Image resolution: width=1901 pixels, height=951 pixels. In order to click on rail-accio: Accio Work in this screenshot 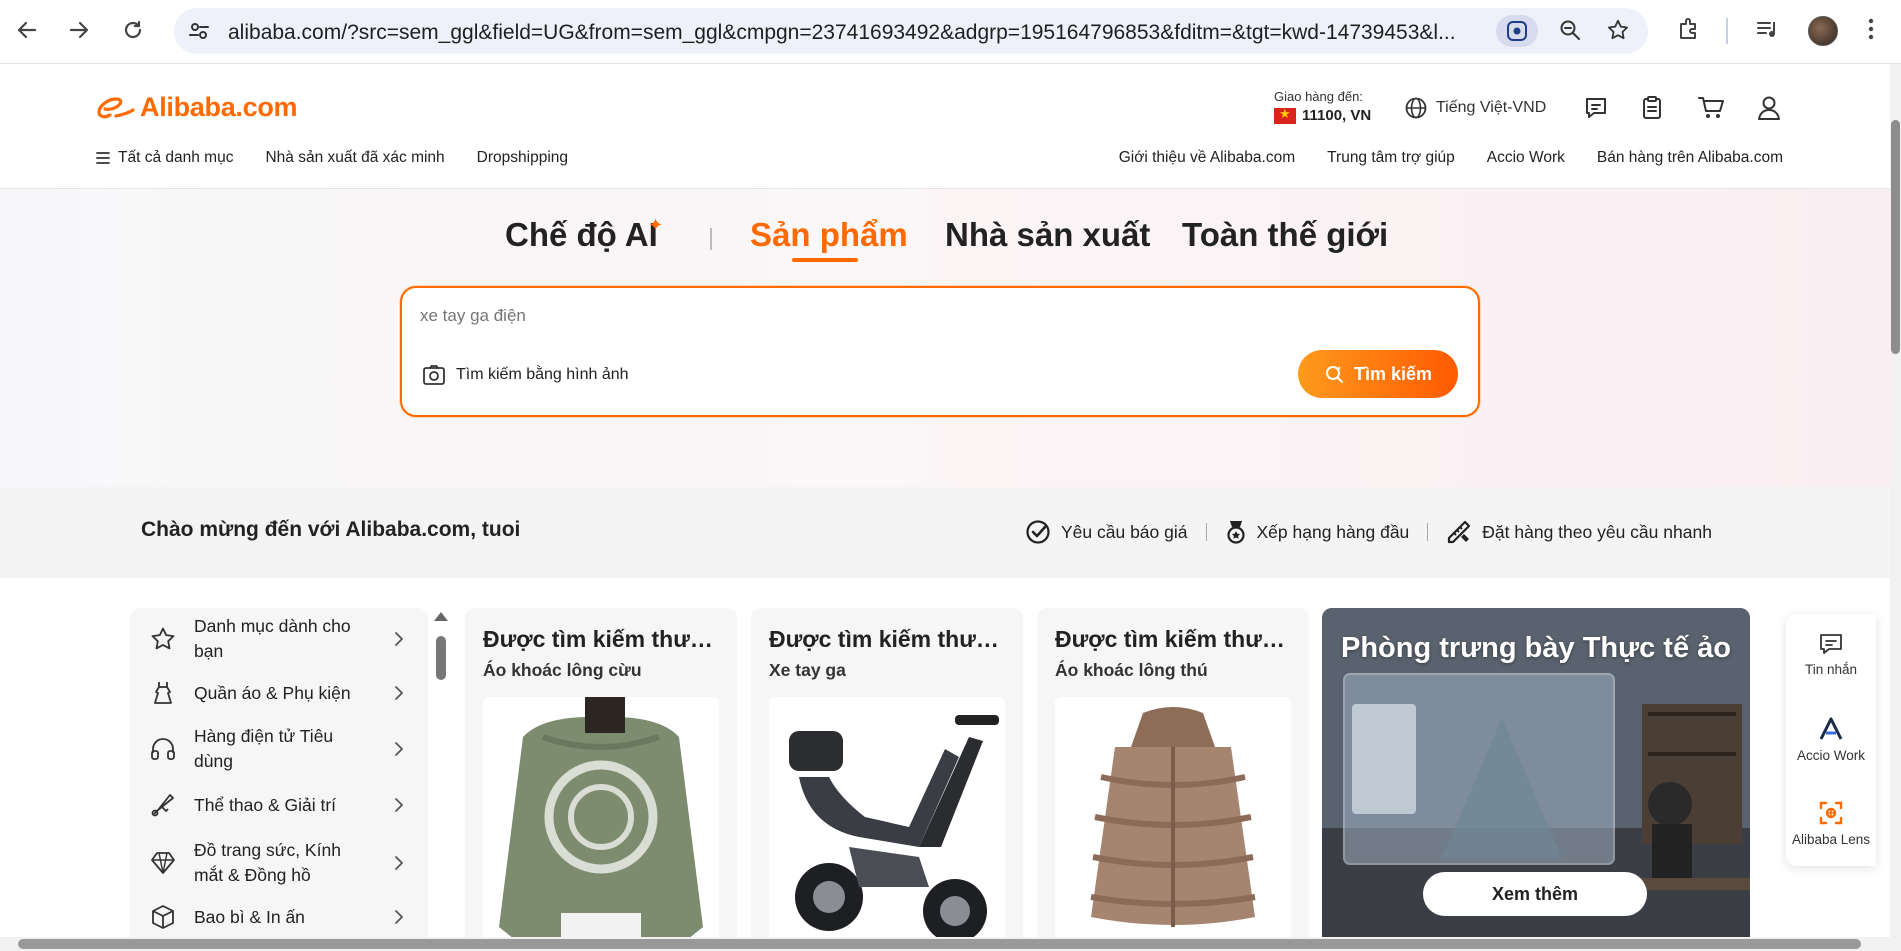, I will do `click(1831, 739)`.